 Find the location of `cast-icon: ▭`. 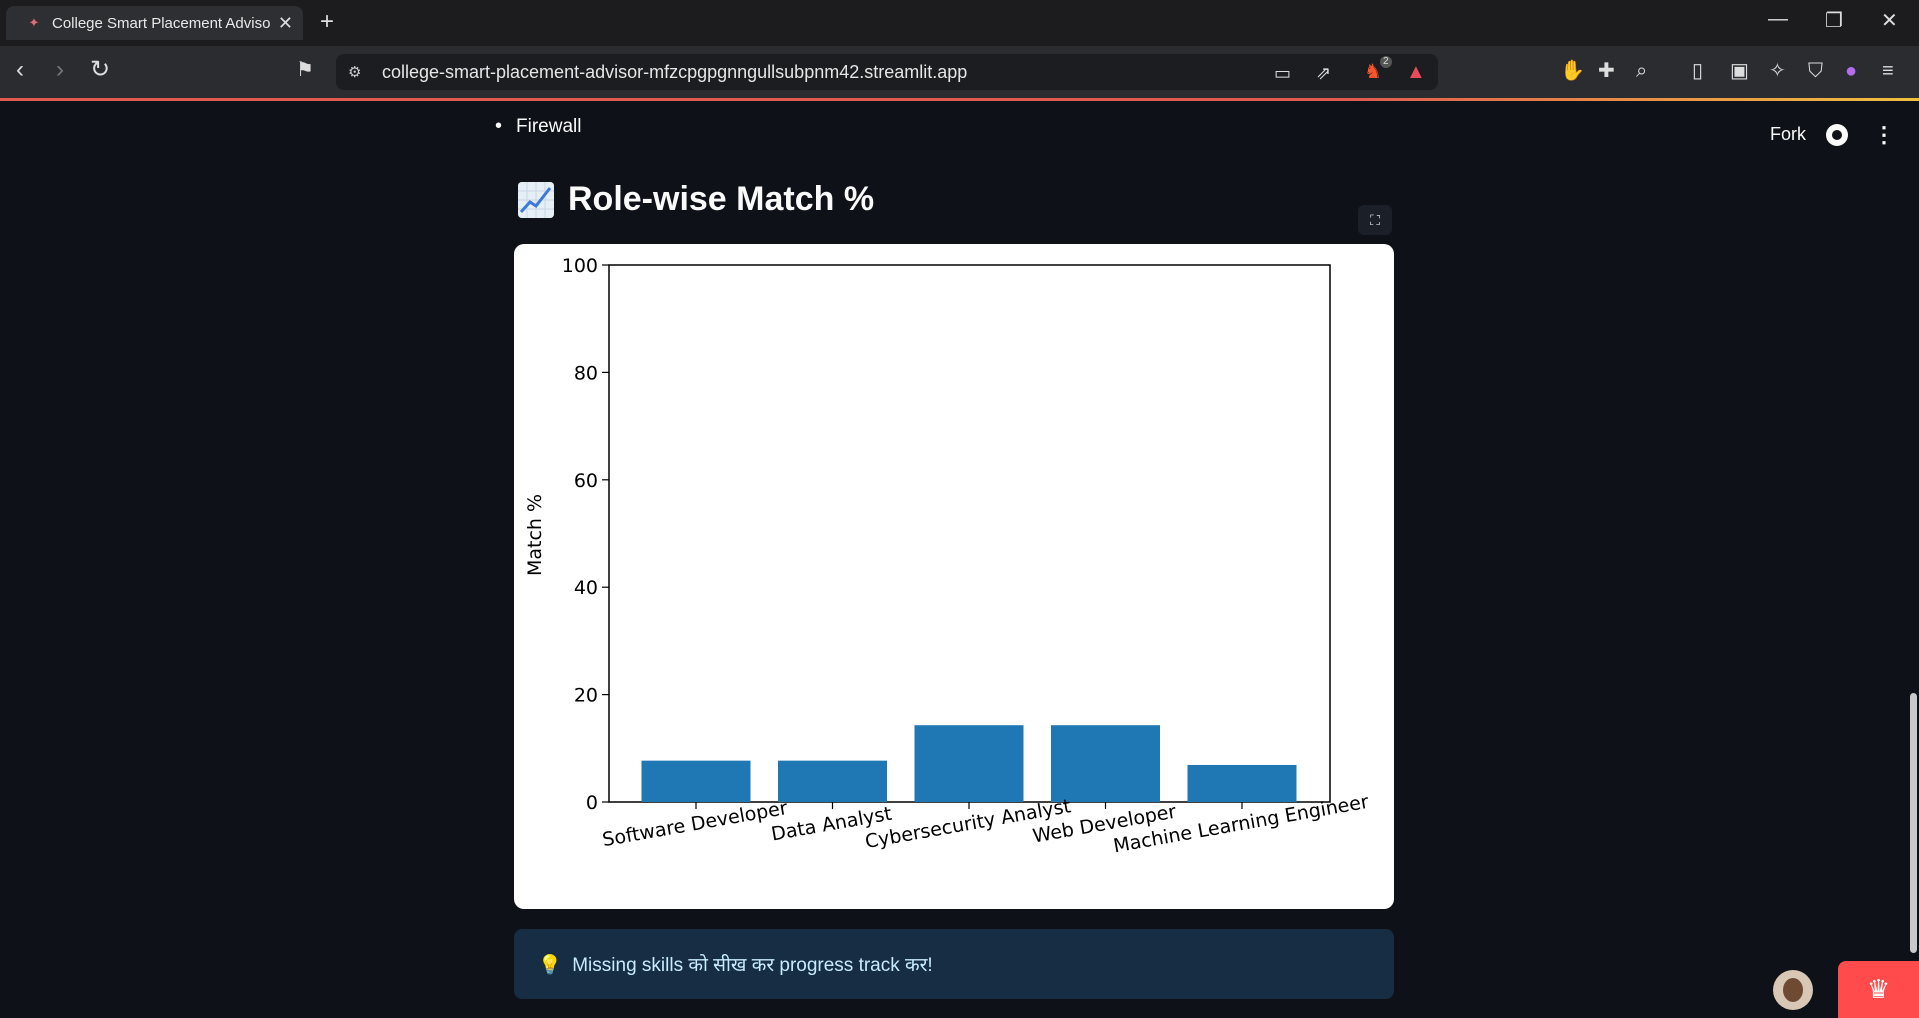

cast-icon: ▭ is located at coordinates (1282, 73).